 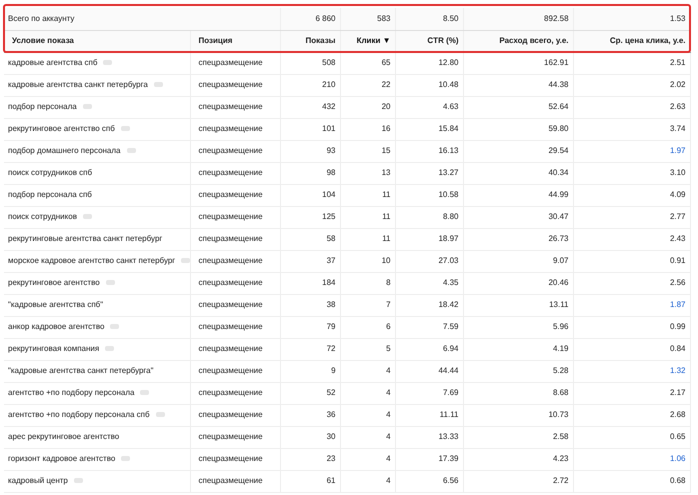 What do you see at coordinates (310, 19) in the screenshot?
I see `total-value: 6 860` at bounding box center [310, 19].